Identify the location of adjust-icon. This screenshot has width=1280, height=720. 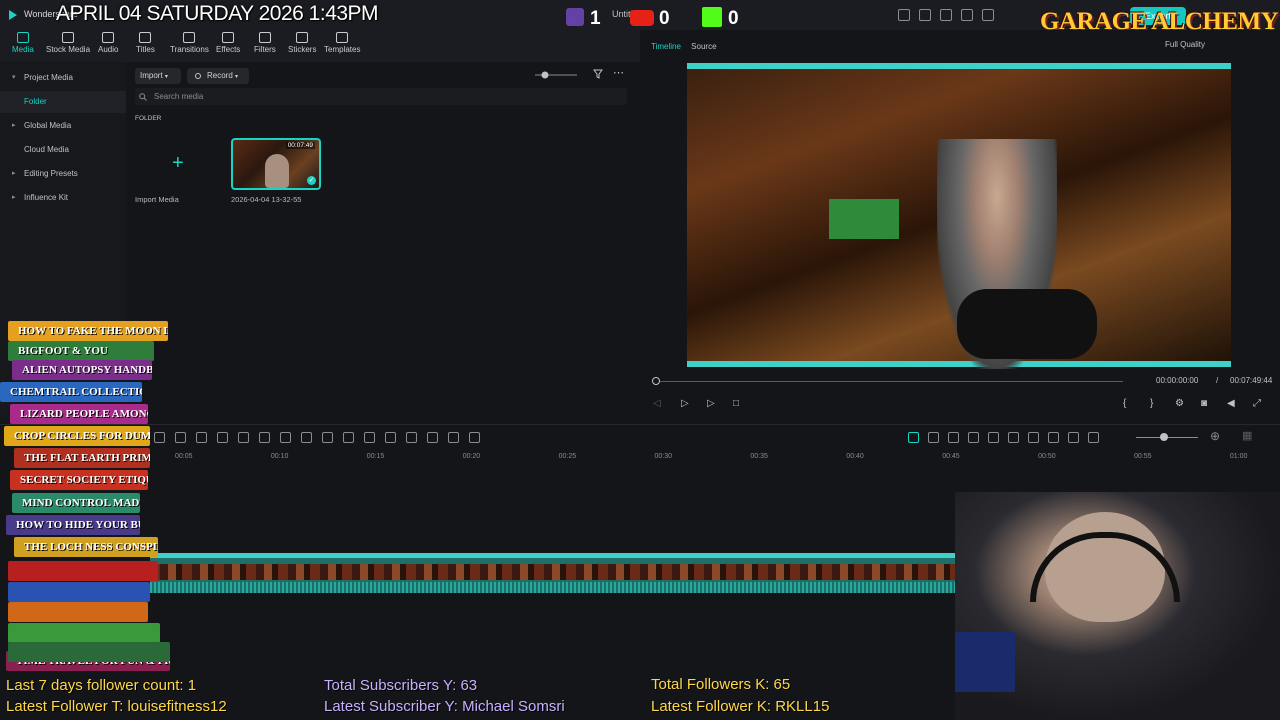
(285, 437).